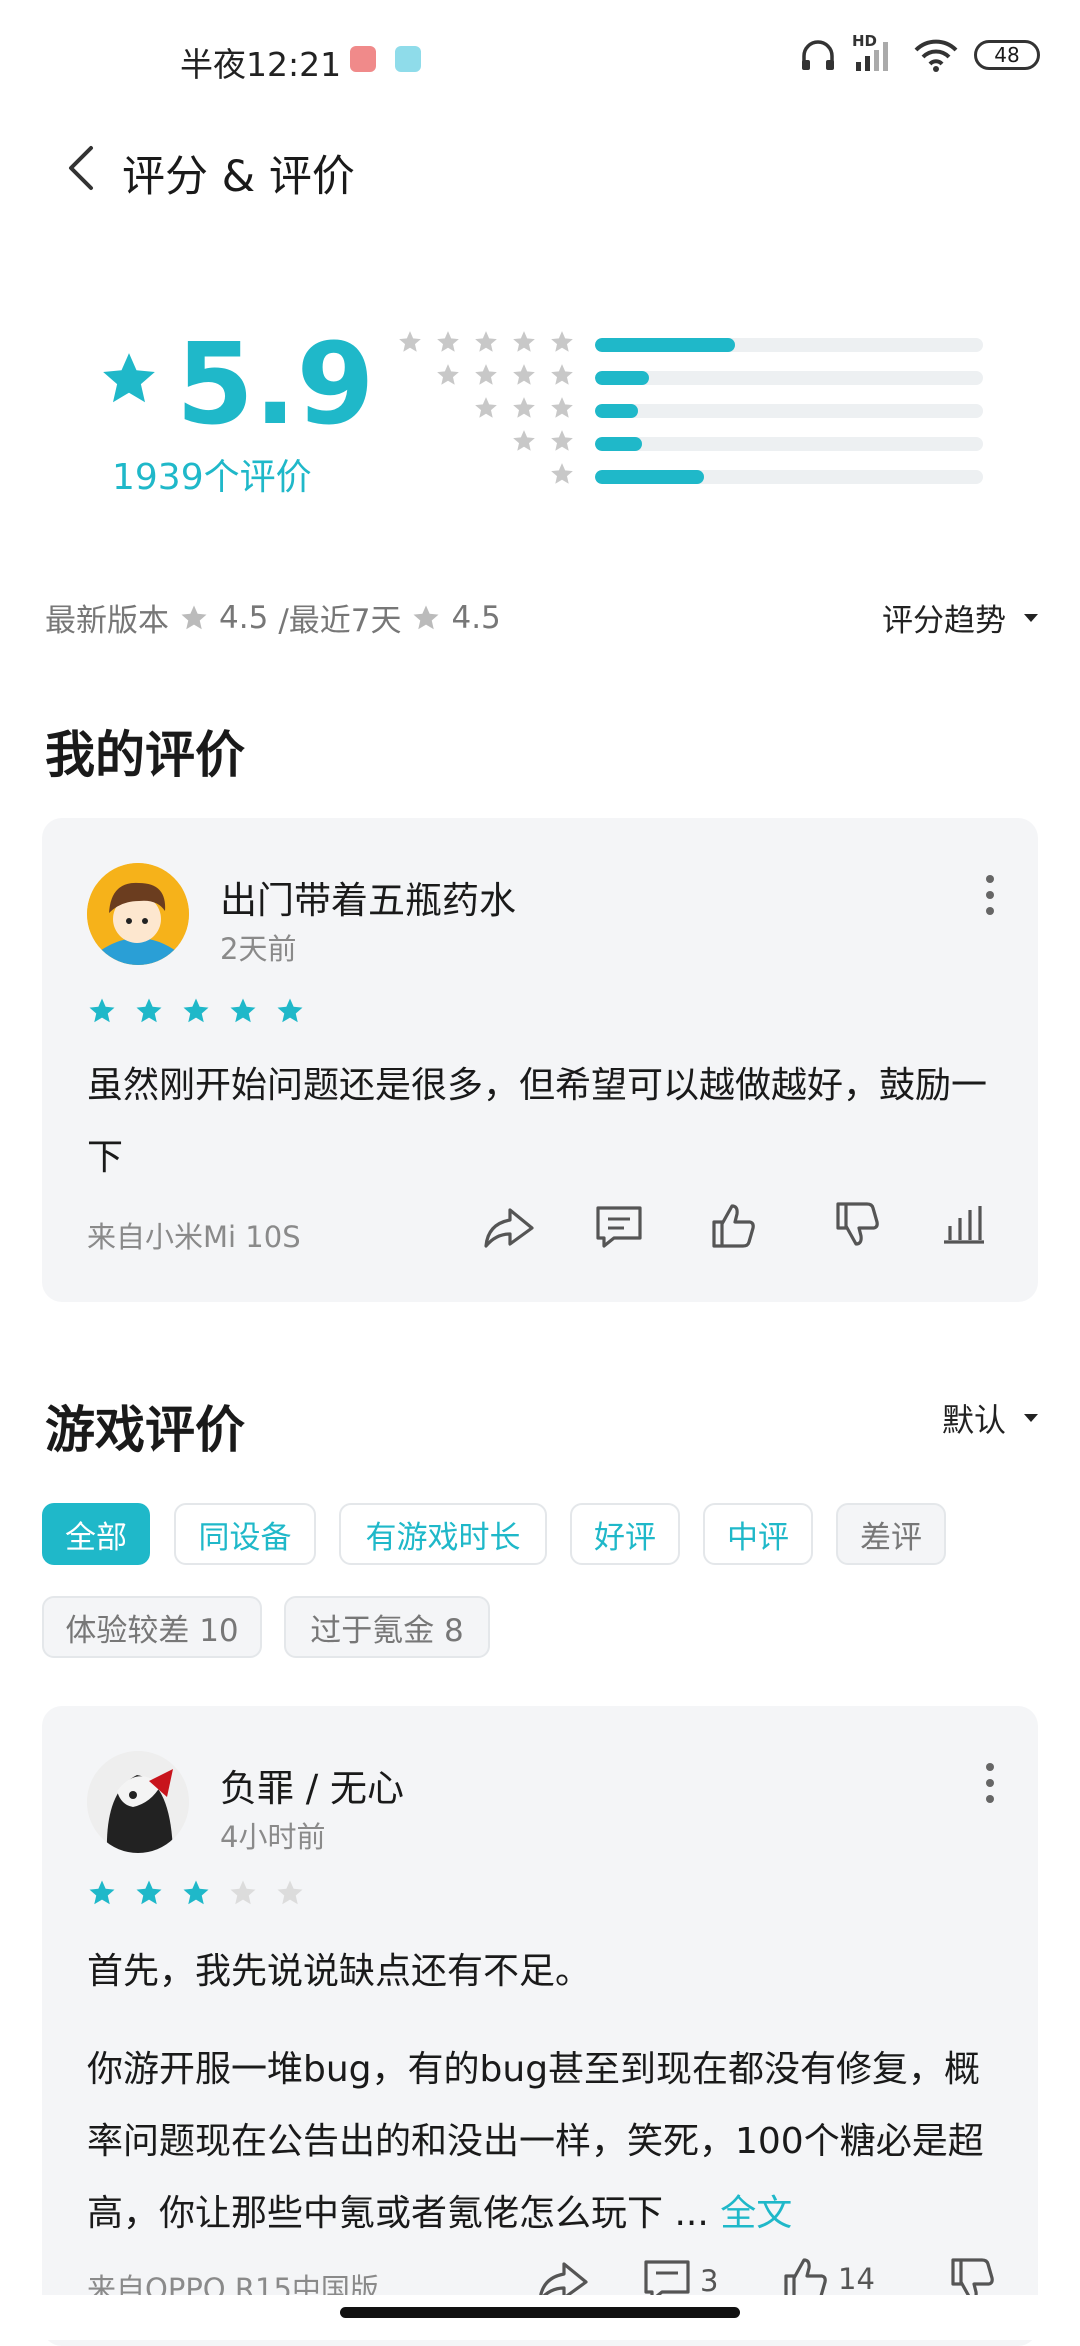  What do you see at coordinates (936, 55) in the screenshot?
I see `wifi-icon` at bounding box center [936, 55].